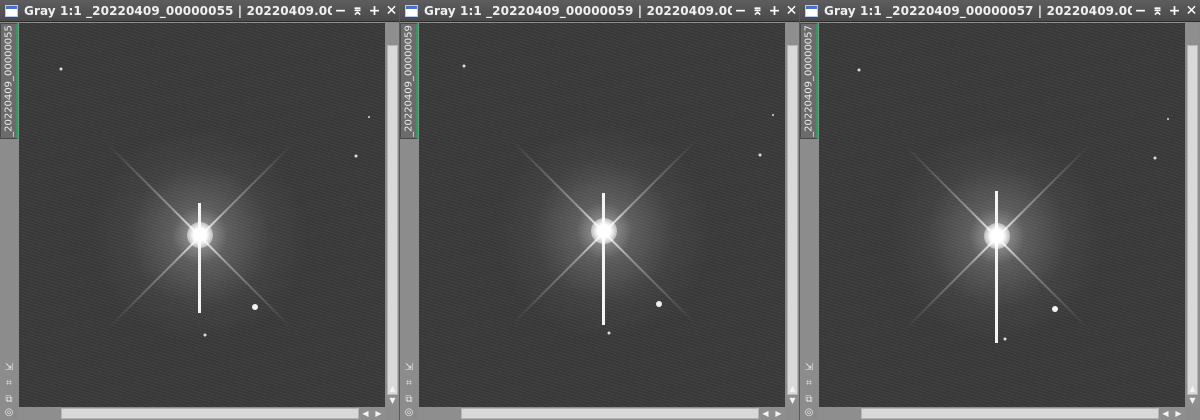 Image resolution: width=1200 pixels, height=420 pixels. I want to click on image-id-tab: _20220409_00000057, so click(809, 81).